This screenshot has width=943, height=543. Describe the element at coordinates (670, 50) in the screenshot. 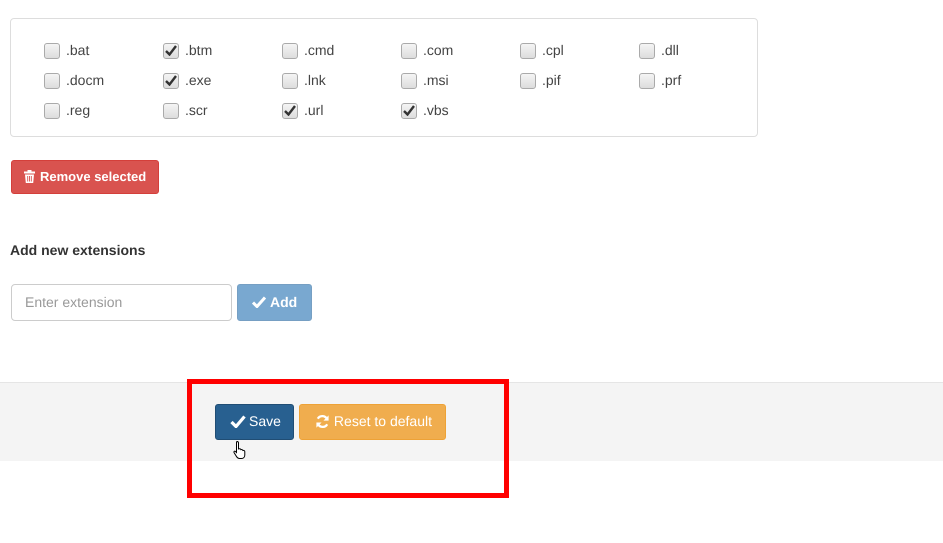

I see `extension-label: .dll` at that location.